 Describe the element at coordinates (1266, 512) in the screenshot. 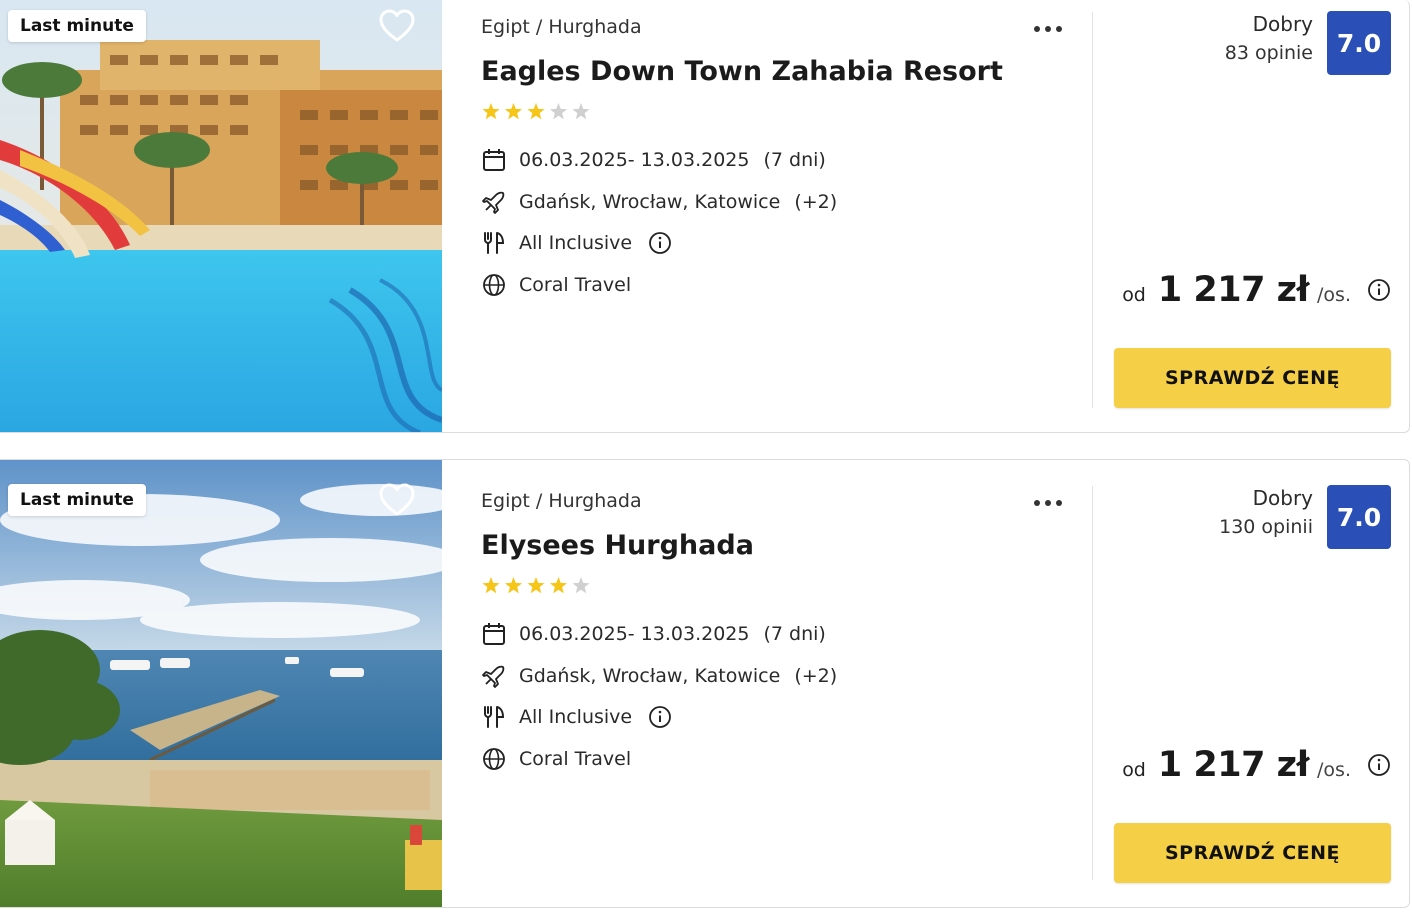

I see `review-summary: Dobry 130 opinii` at that location.